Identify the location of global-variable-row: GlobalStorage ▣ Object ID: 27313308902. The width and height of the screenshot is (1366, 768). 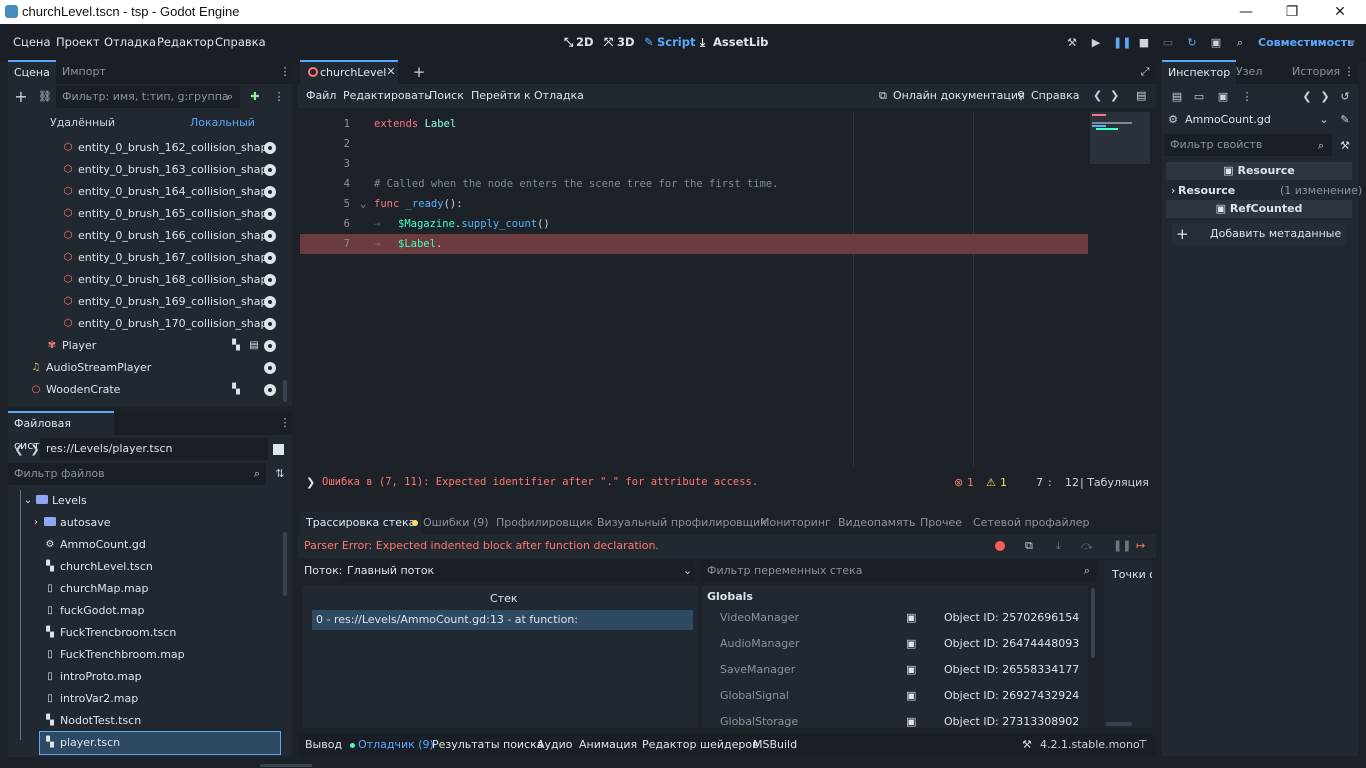
(896, 722).